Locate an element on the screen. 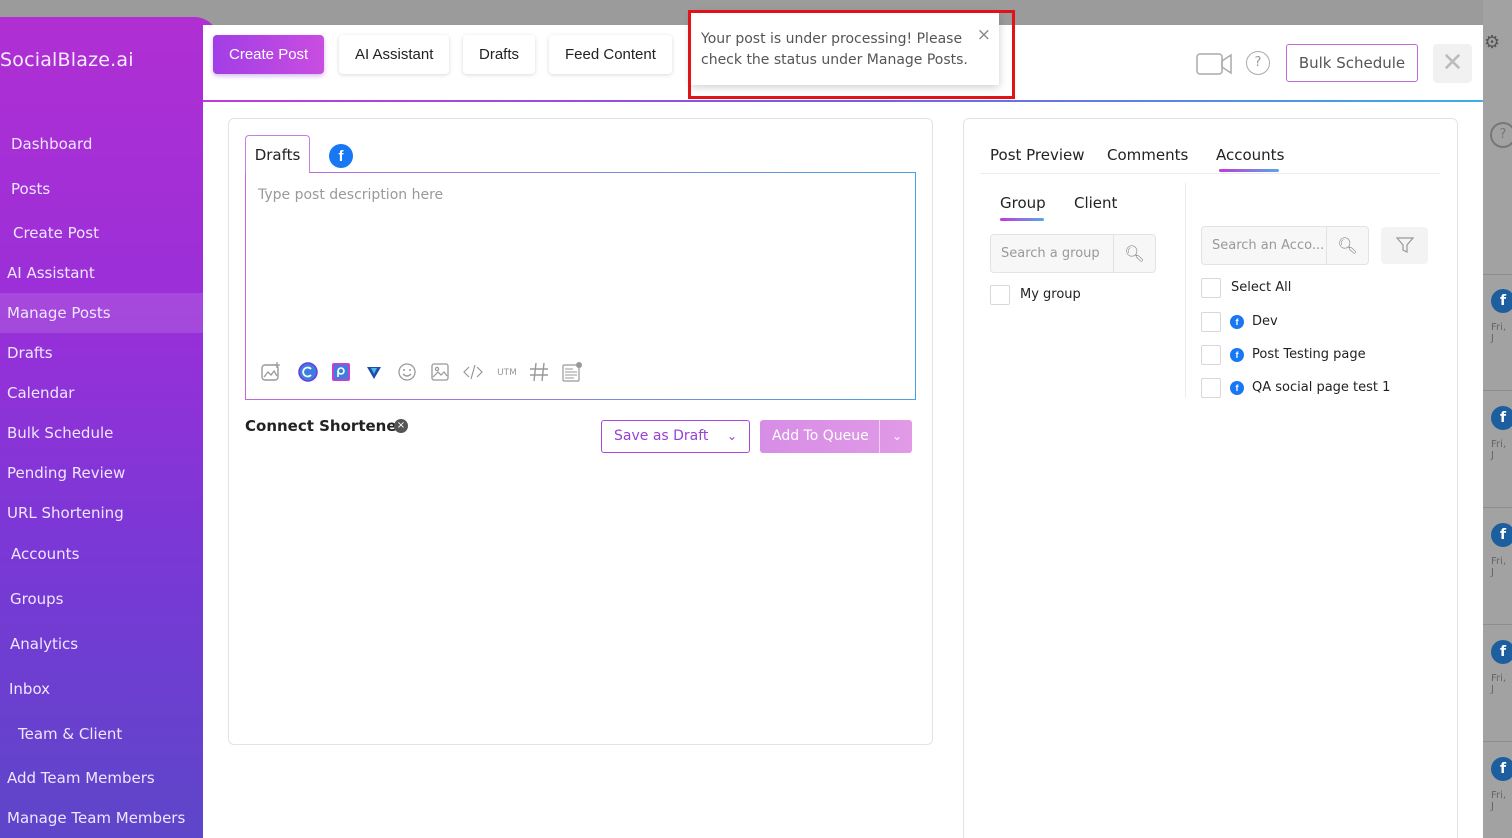  add-media-icon is located at coordinates (271, 372).